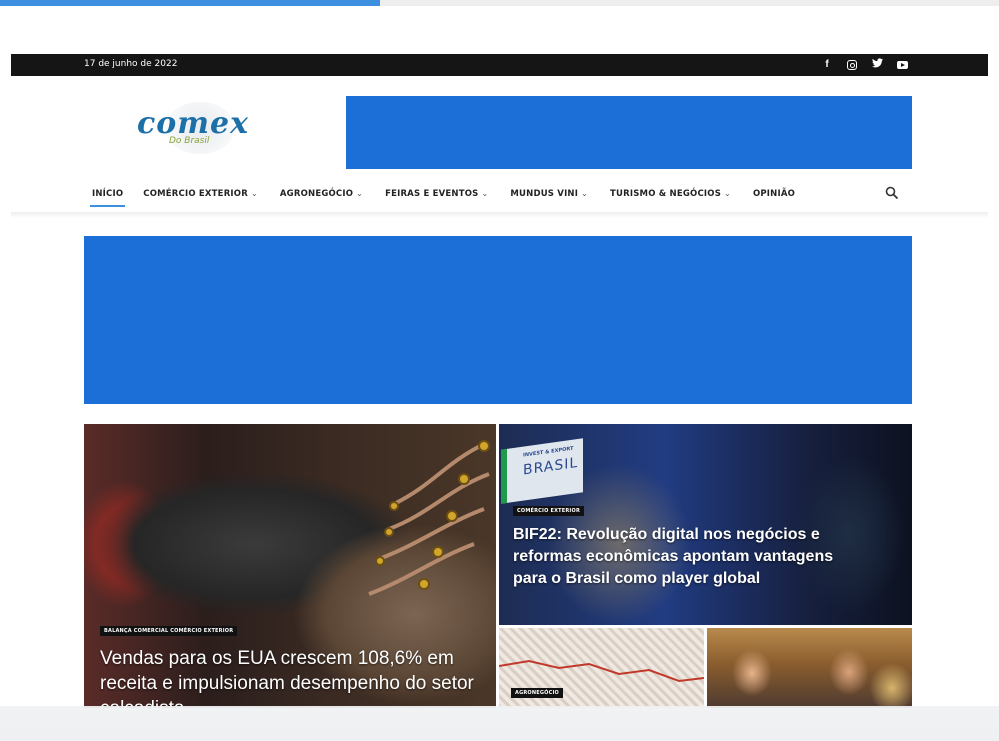  I want to click on facebook-icon: f, so click(827, 65).